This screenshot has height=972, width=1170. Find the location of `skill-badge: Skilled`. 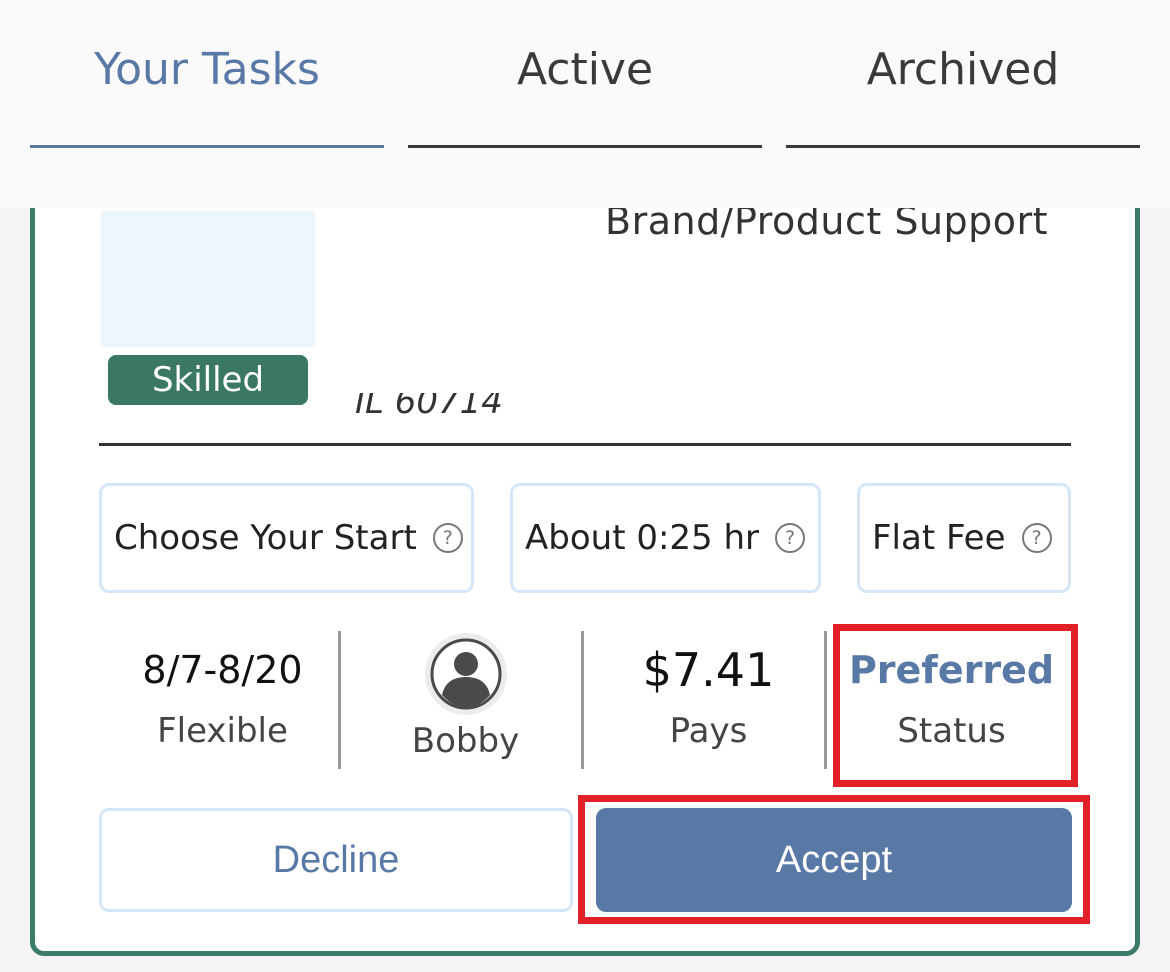

skill-badge: Skilled is located at coordinates (208, 380).